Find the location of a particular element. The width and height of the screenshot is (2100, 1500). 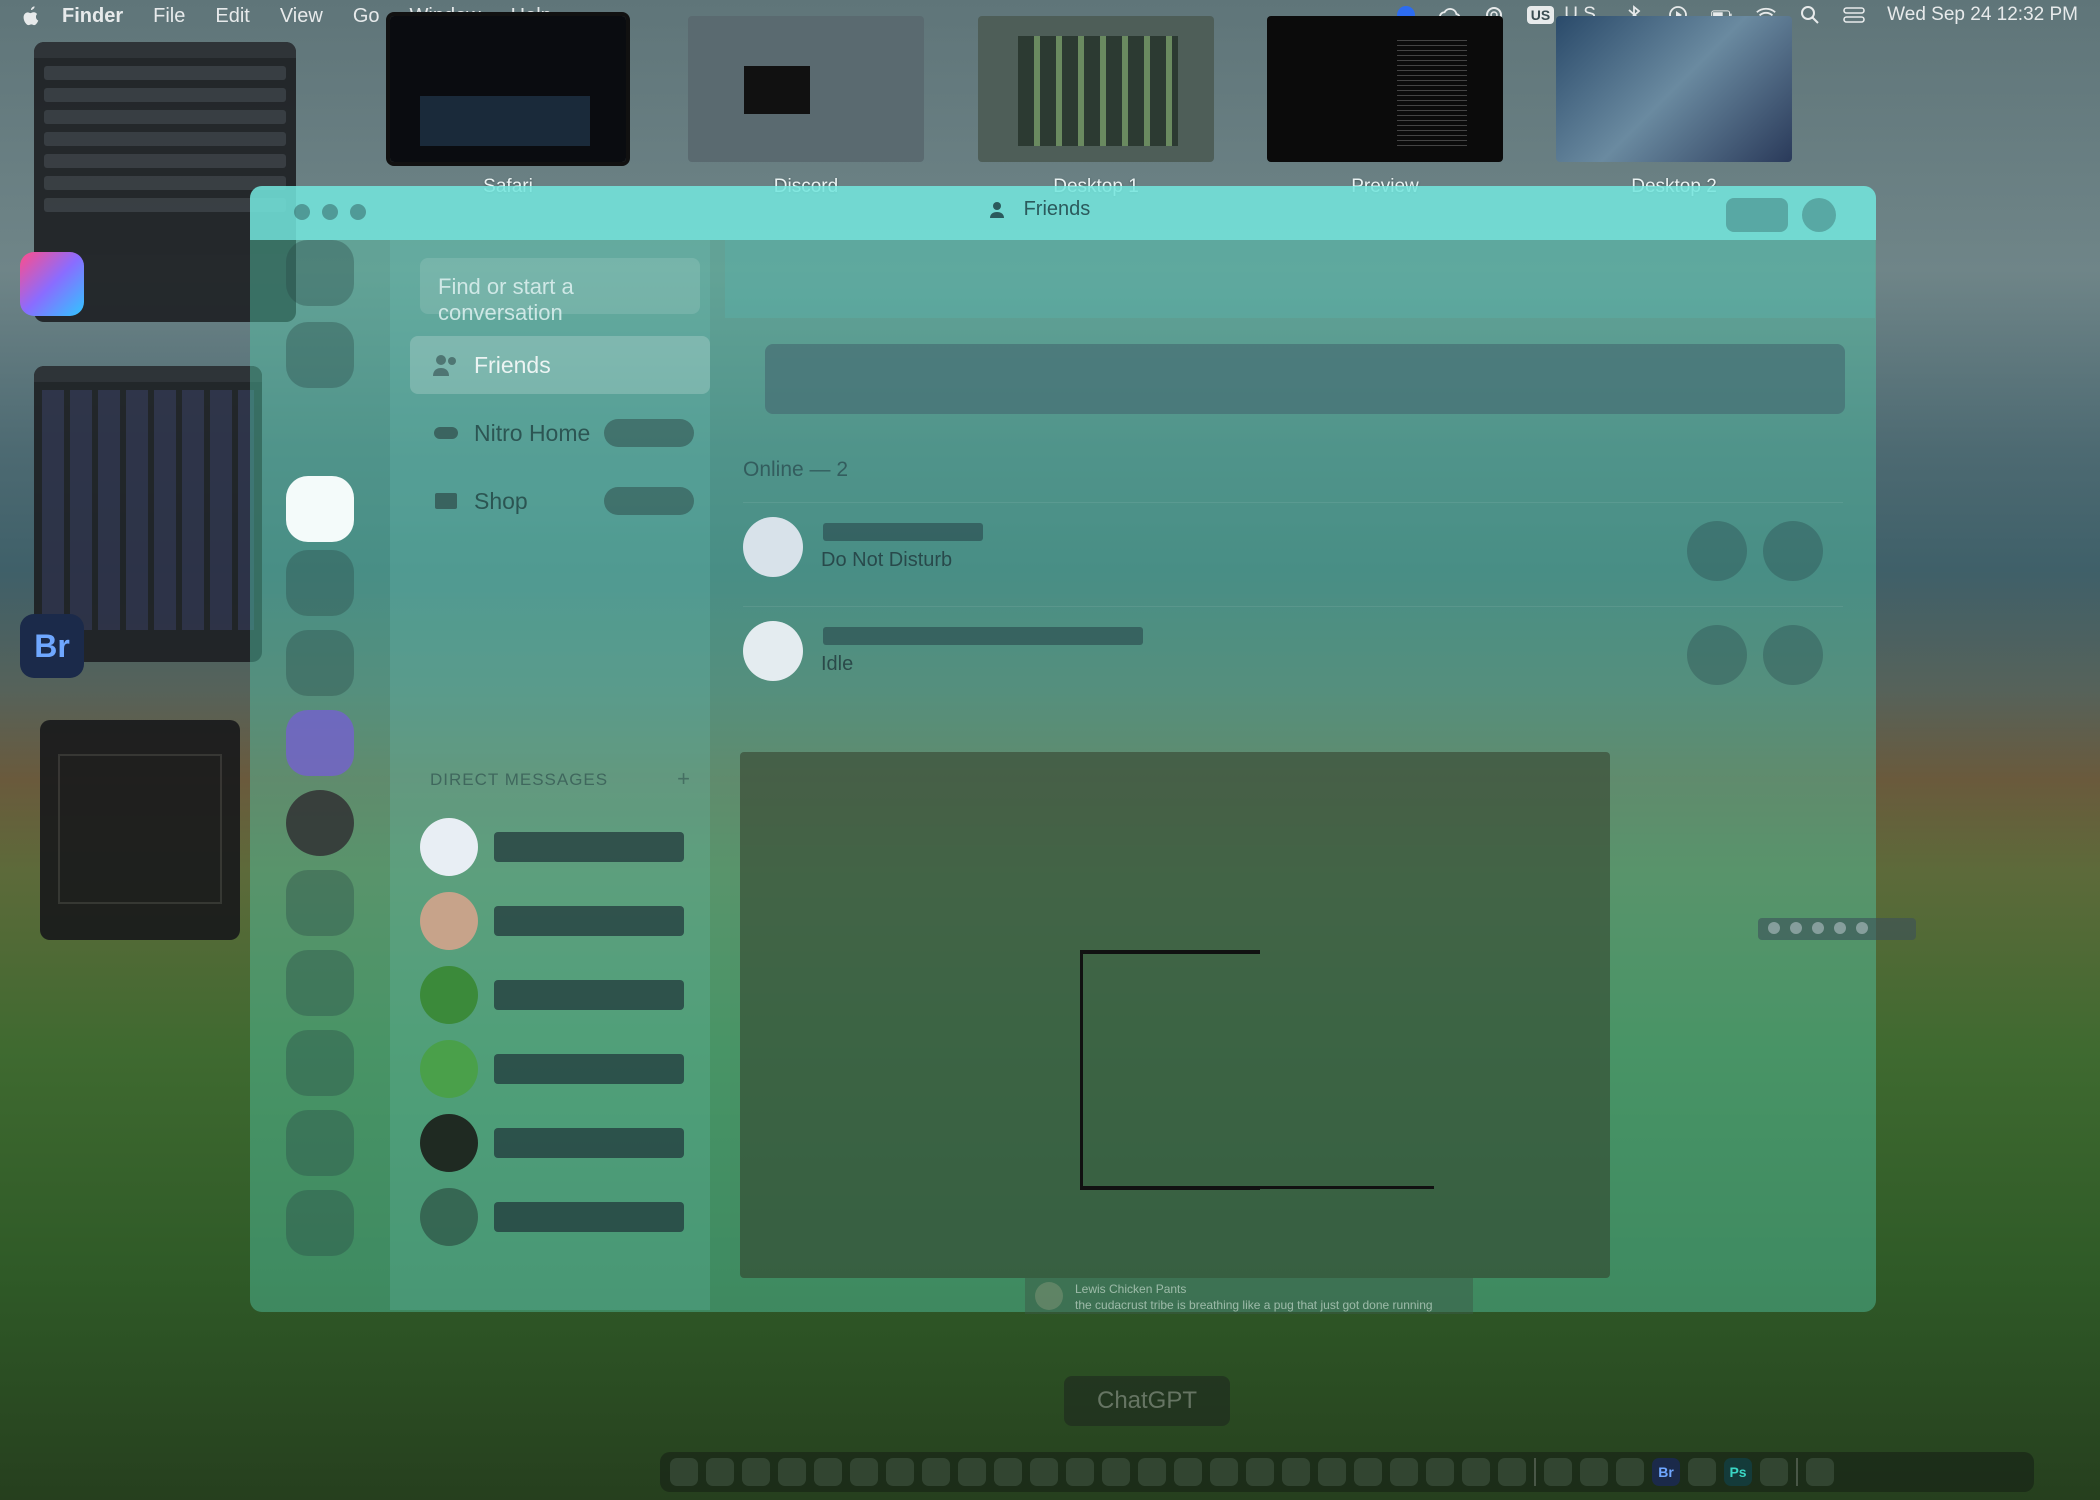

instagram-icon is located at coordinates (52, 284).